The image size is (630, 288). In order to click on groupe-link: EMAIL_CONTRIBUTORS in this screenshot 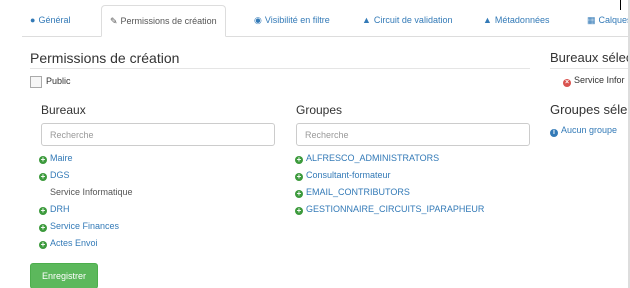, I will do `click(358, 192)`.